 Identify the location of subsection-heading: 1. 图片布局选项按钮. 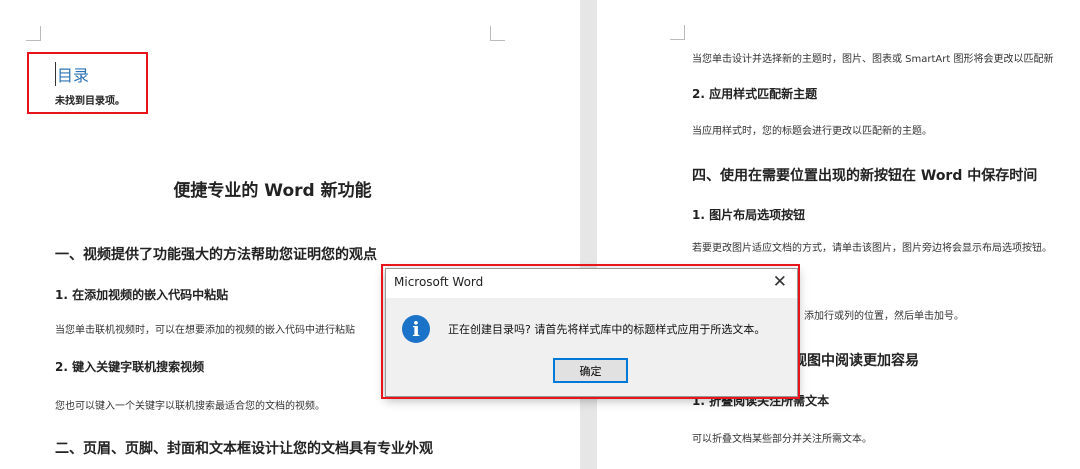
(749, 215).